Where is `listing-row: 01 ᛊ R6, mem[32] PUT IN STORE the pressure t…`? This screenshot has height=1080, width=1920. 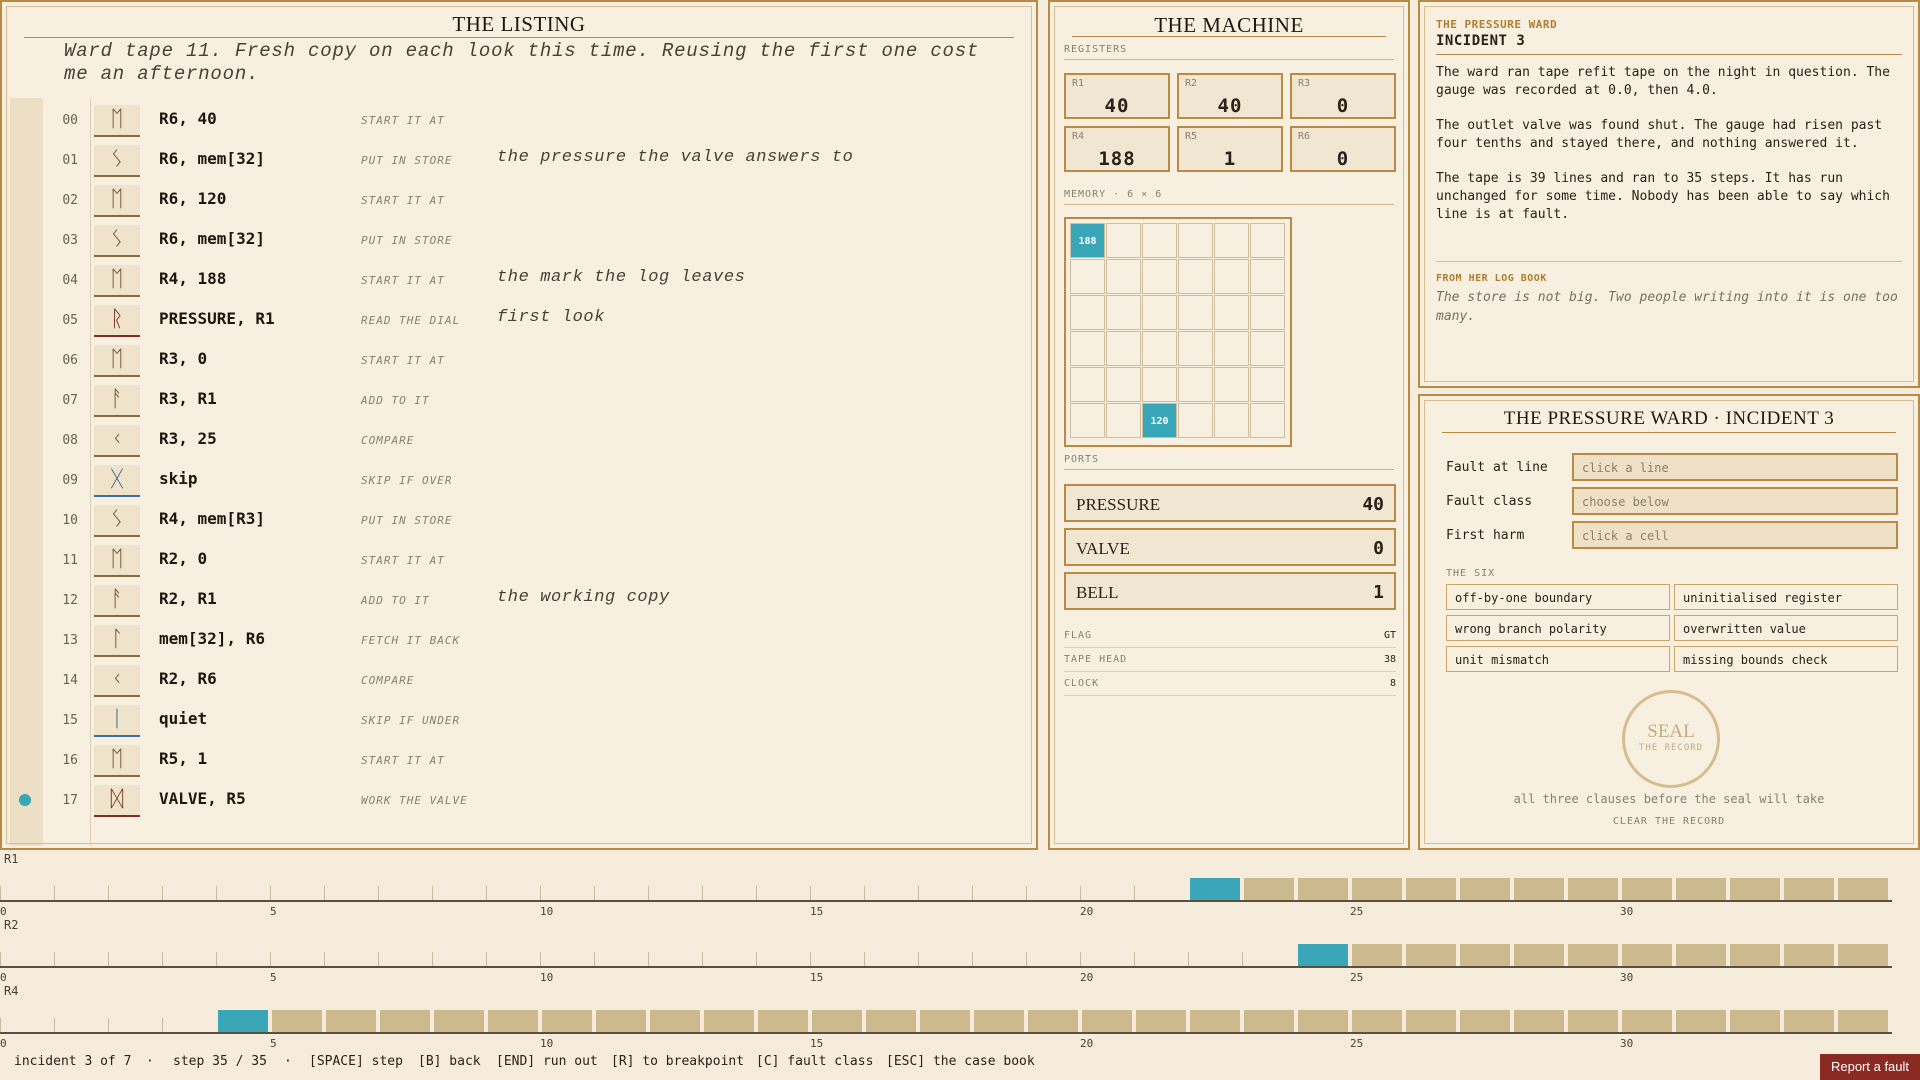 listing-row: 01 ᛊ R6, mem[32] PUT IN STORE the pressure t… is located at coordinates (517, 160).